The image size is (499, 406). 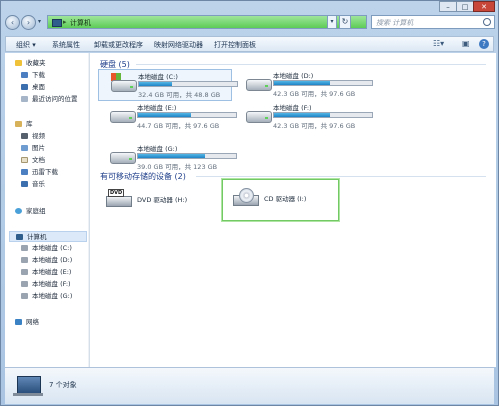 I want to click on drive-c-info: 32.4 GB 可用，共 48.8 GB, so click(x=179, y=95).